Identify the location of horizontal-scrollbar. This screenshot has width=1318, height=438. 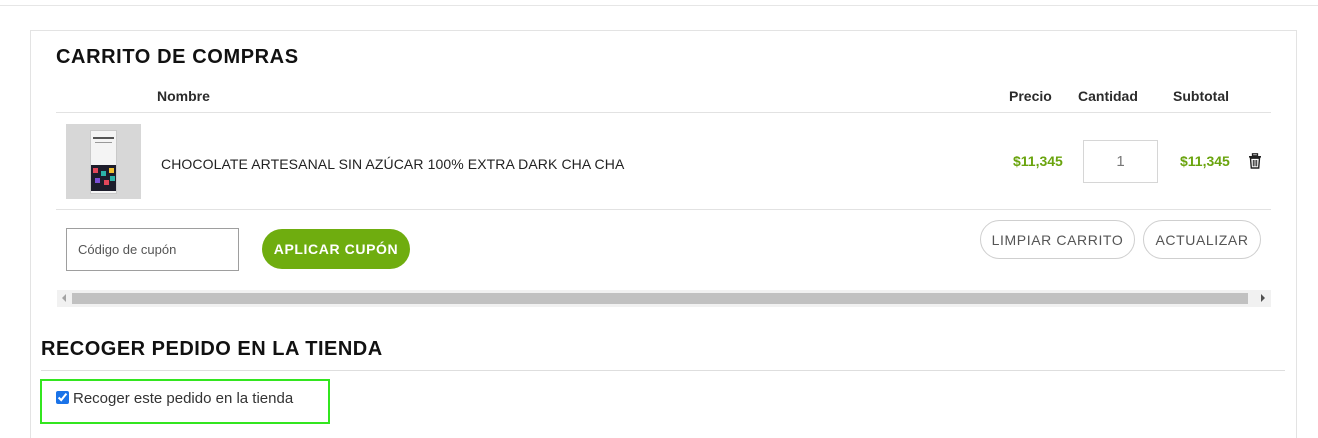
(664, 298).